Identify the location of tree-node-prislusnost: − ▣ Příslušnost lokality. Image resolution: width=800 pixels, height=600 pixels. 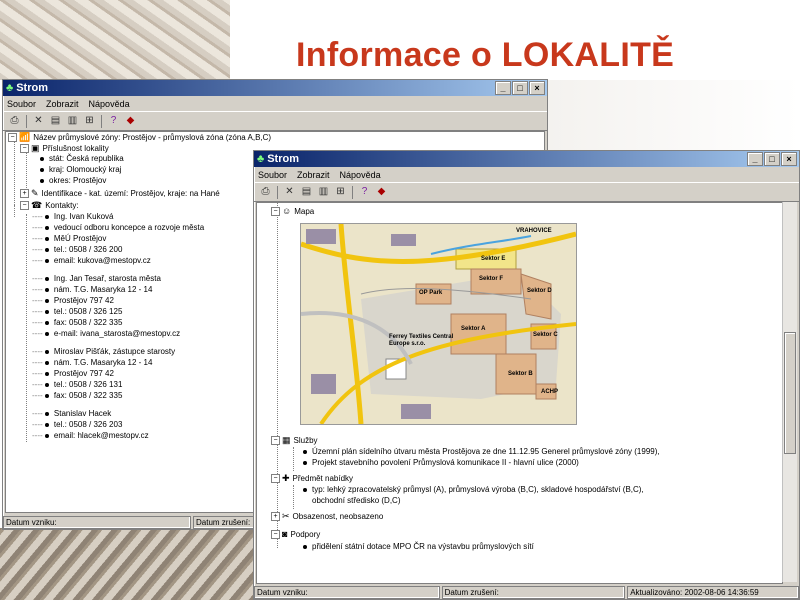
(64, 148).